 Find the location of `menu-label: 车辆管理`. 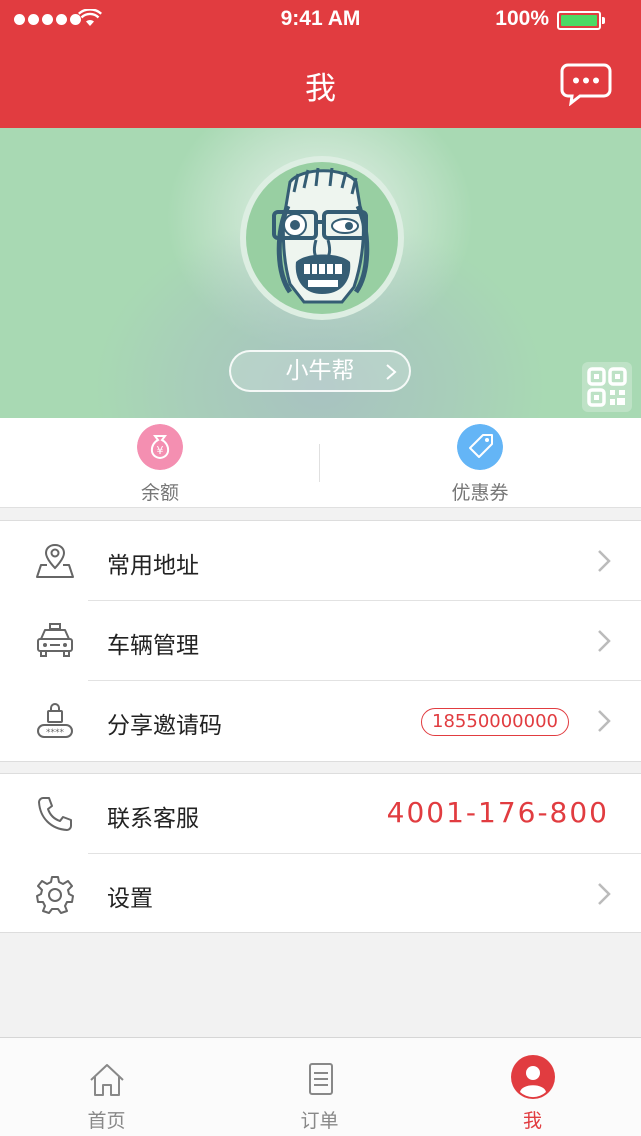

menu-label: 车辆管理 is located at coordinates (153, 646).